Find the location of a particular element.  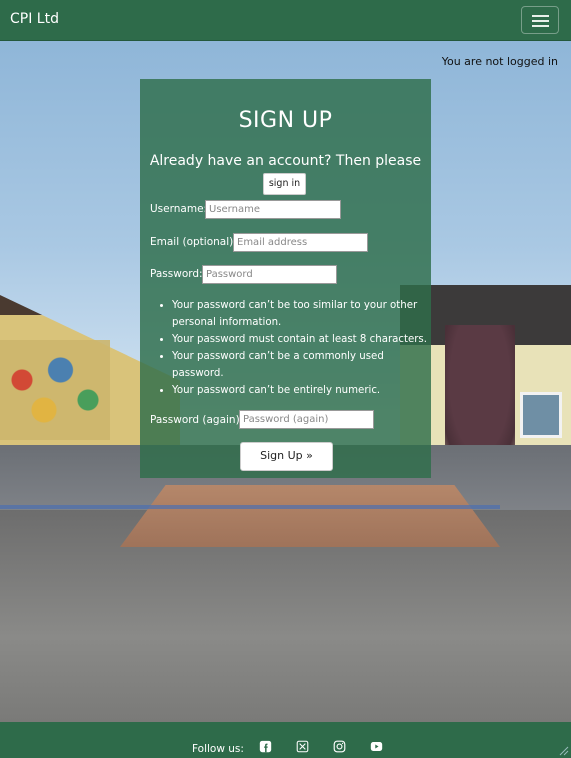

instagram-icon is located at coordinates (339, 746).